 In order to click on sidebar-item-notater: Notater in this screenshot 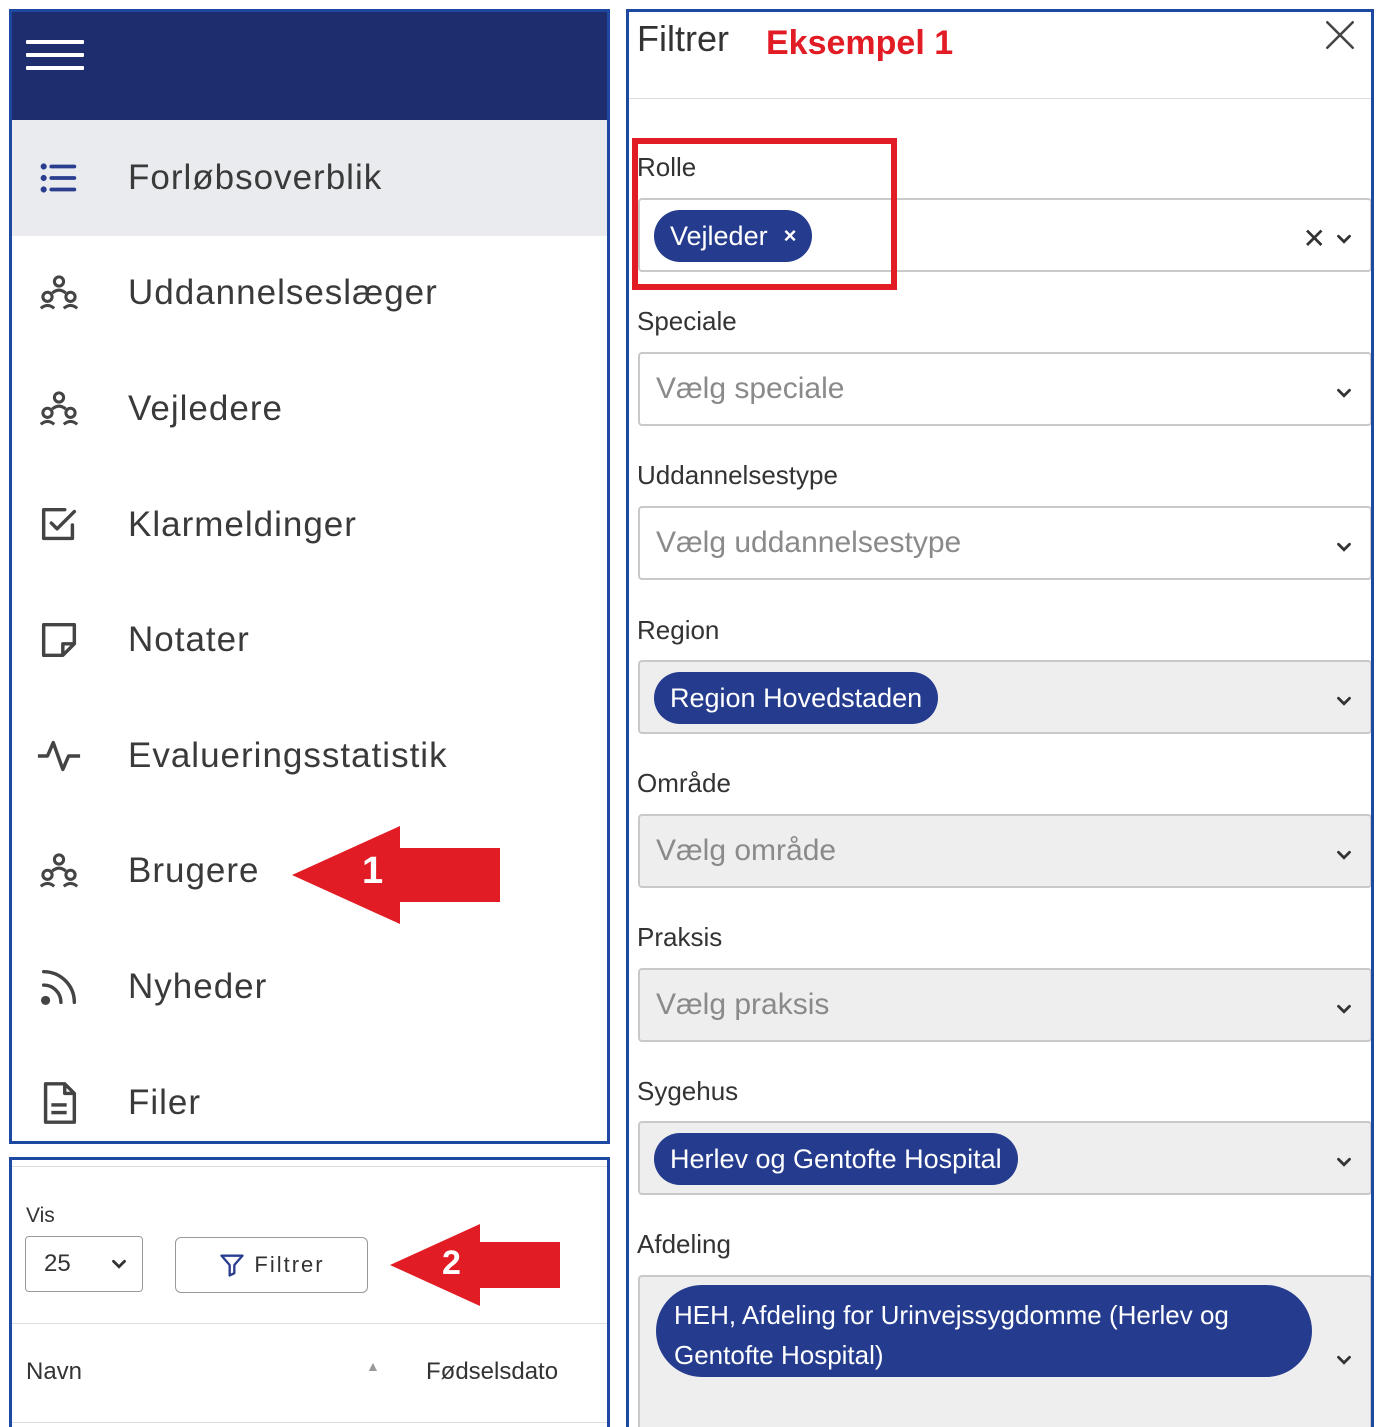, I will do `click(309, 640)`.